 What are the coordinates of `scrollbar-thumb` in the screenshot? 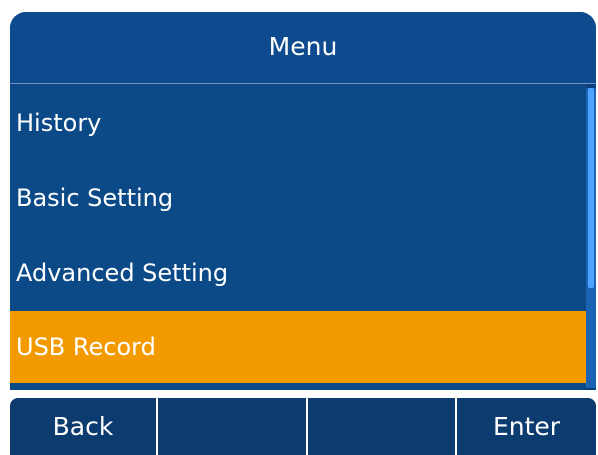 It's located at (591, 188).